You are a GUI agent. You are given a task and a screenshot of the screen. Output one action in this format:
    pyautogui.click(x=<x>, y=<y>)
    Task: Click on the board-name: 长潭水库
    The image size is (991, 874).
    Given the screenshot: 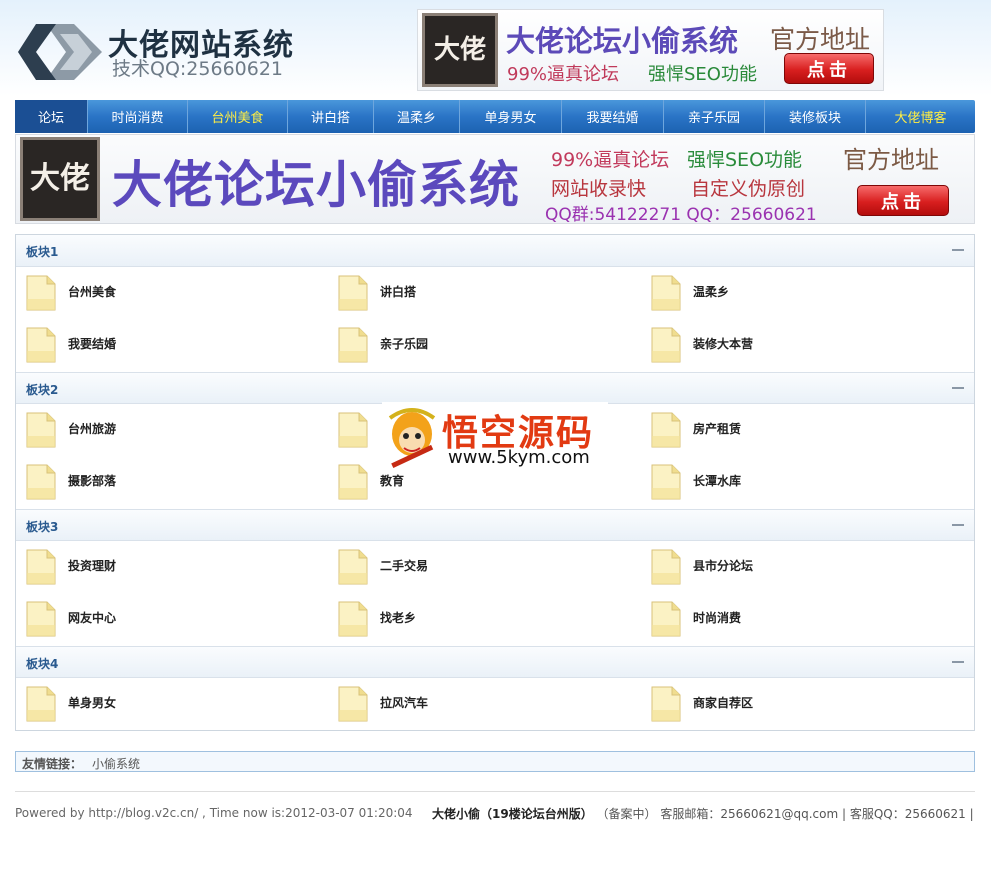 What is the action you would take?
    pyautogui.click(x=717, y=480)
    